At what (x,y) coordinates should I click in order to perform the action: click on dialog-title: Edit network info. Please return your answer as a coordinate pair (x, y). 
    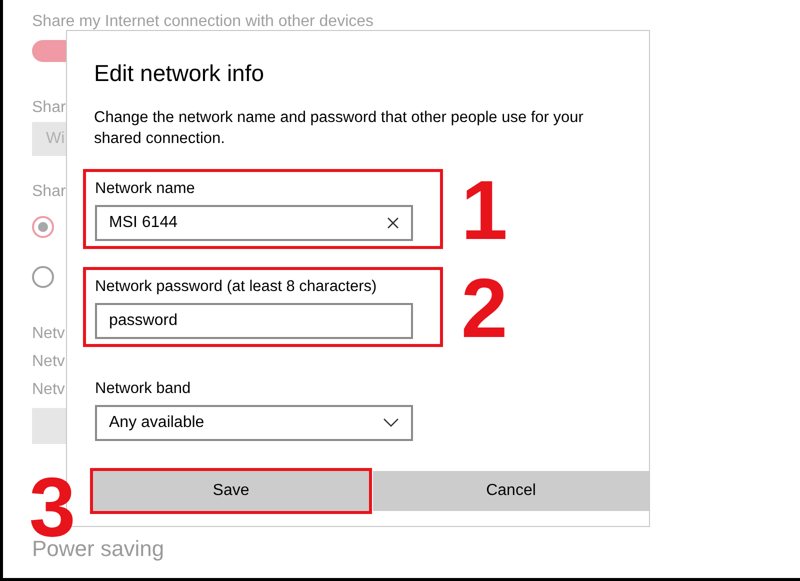
    Looking at the image, I should click on (180, 73).